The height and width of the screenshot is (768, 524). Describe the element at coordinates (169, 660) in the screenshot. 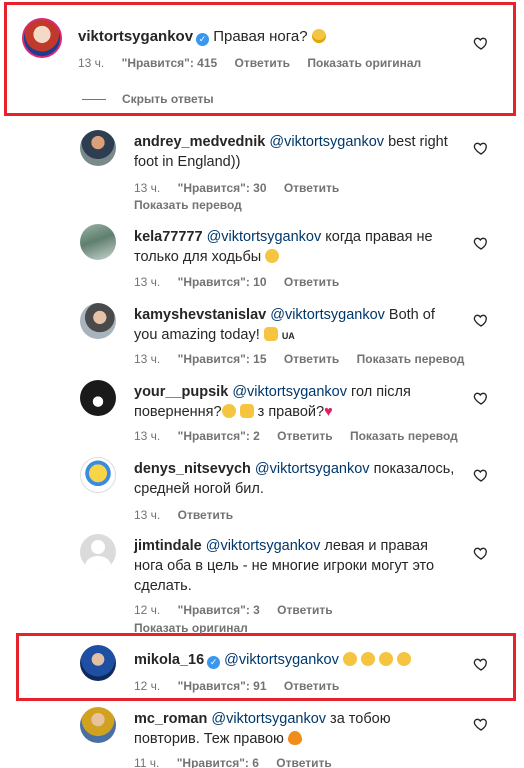

I see `comment-username: mikola_16` at that location.